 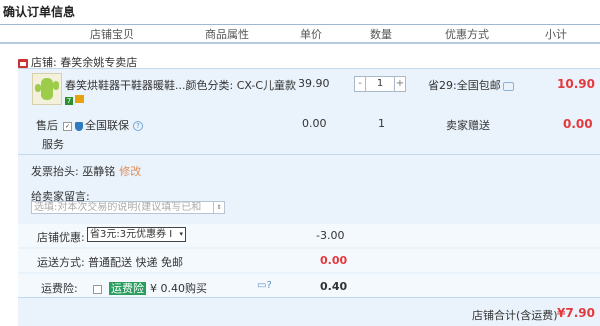 I want to click on insurance-price: ¥ 0.40购买, so click(x=178, y=288).